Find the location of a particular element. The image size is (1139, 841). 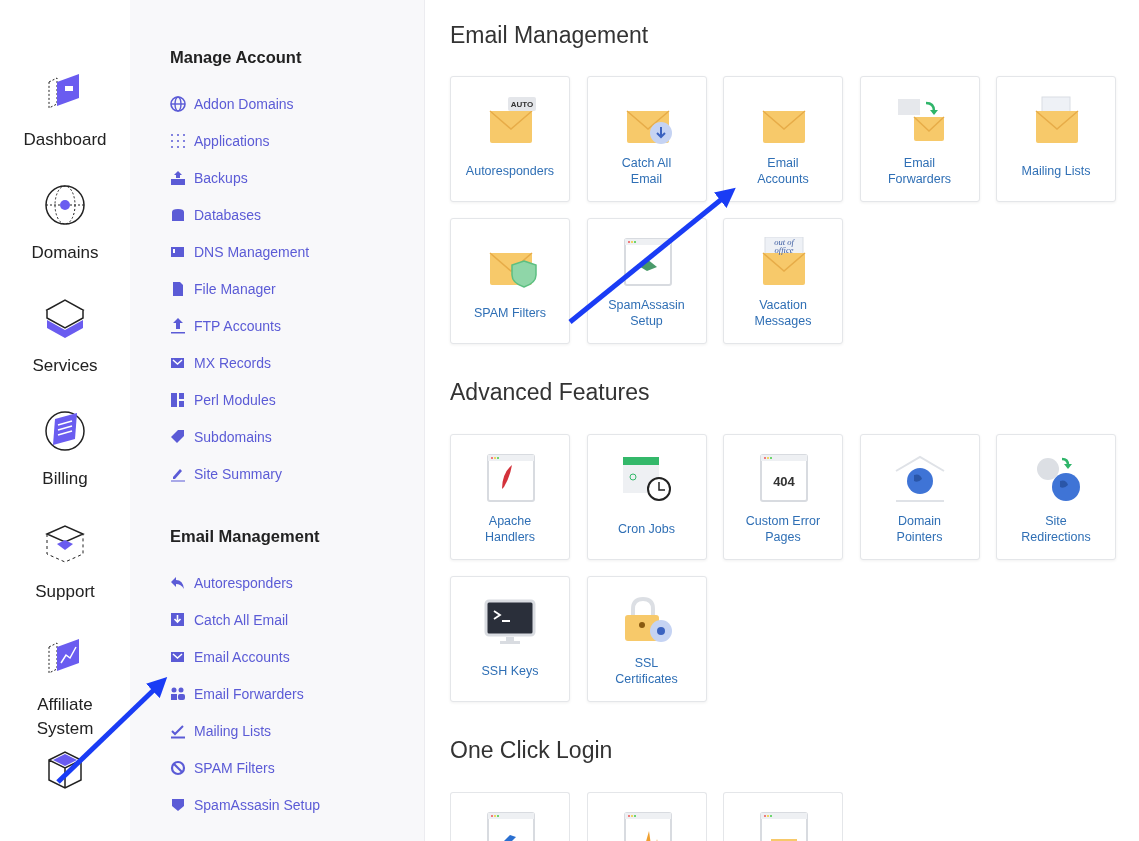

menu-link: Email Accounts is located at coordinates (297, 656).